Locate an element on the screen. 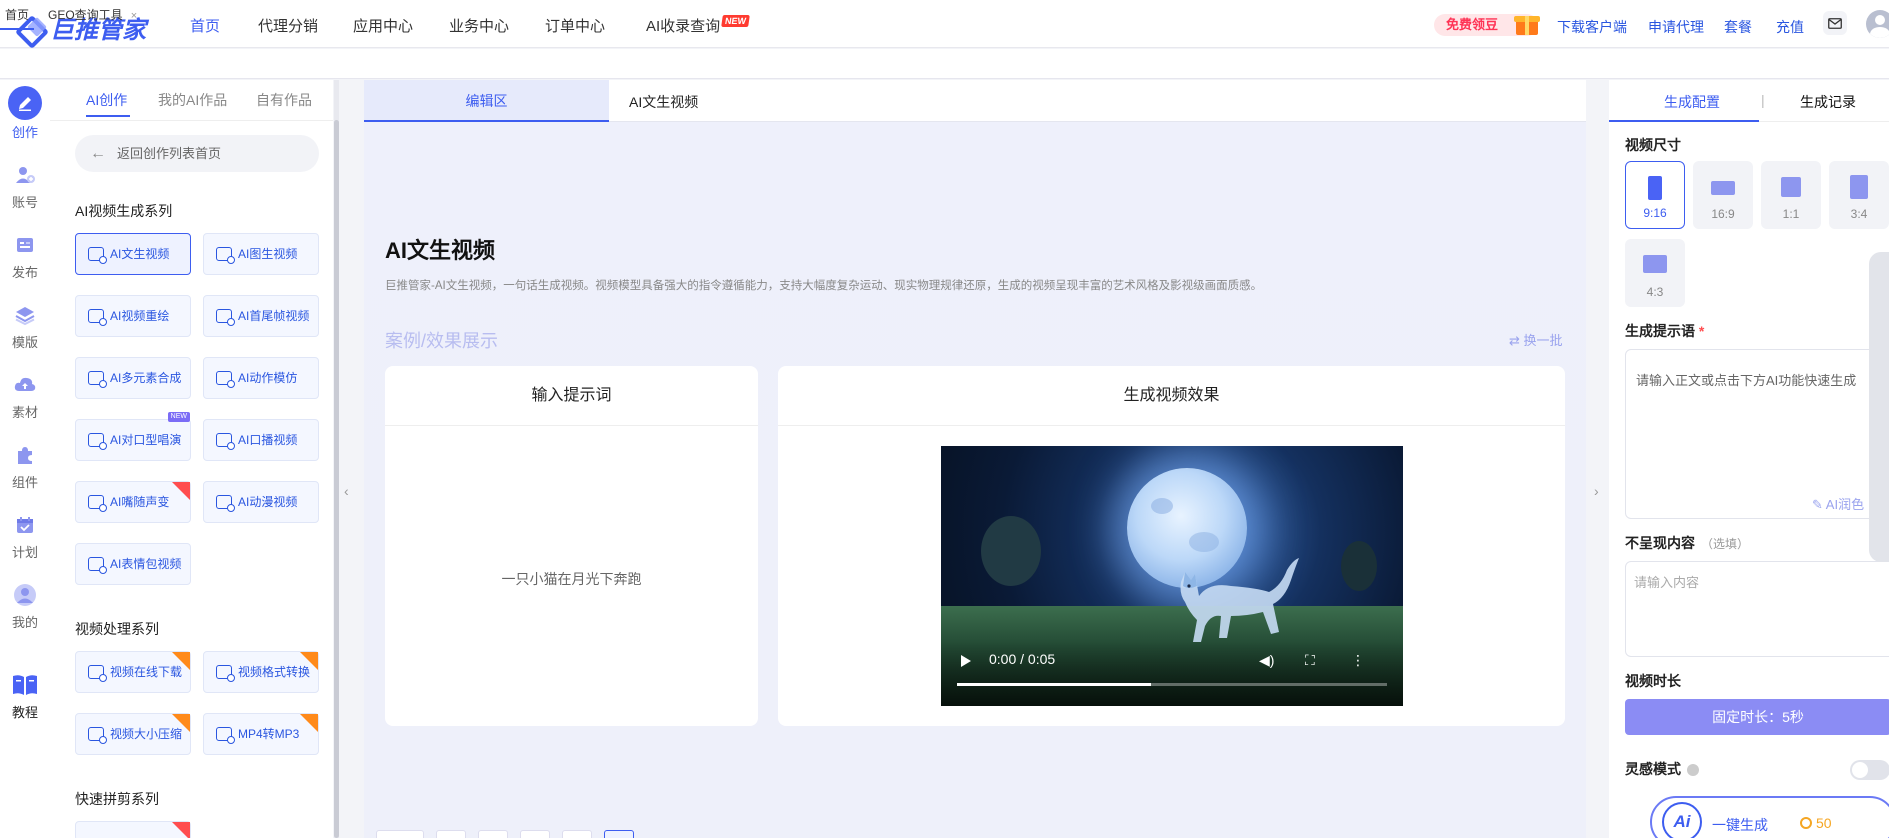 The width and height of the screenshot is (1889, 838). publish-icon is located at coordinates (25, 245).